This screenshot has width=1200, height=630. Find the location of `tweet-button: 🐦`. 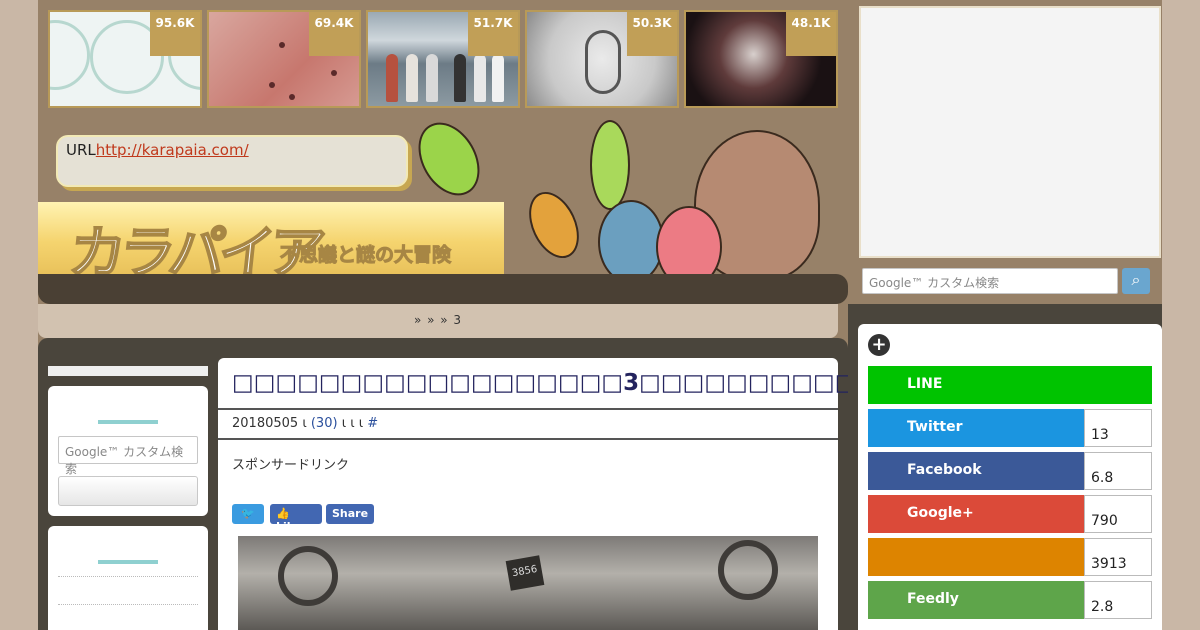

tweet-button: 🐦 is located at coordinates (248, 514).